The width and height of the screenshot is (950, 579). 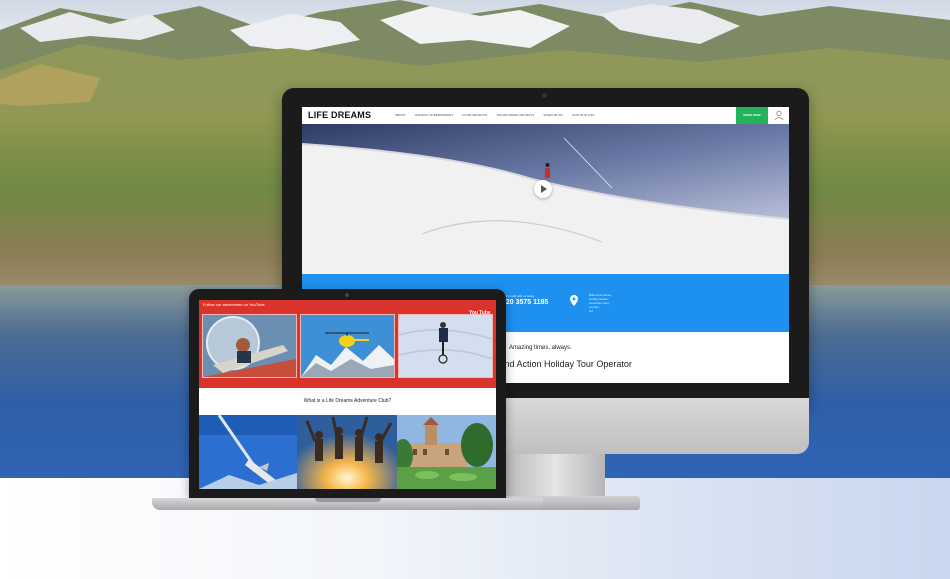 What do you see at coordinates (347, 295) in the screenshot?
I see `laptop-camera` at bounding box center [347, 295].